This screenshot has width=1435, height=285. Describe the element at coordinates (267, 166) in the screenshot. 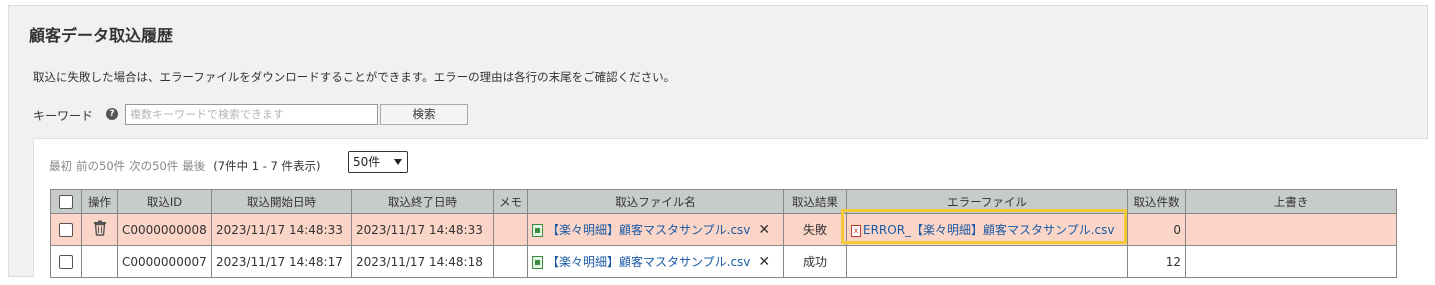

I see `pager-count: (7件中 1 - 7 件表示)` at that location.